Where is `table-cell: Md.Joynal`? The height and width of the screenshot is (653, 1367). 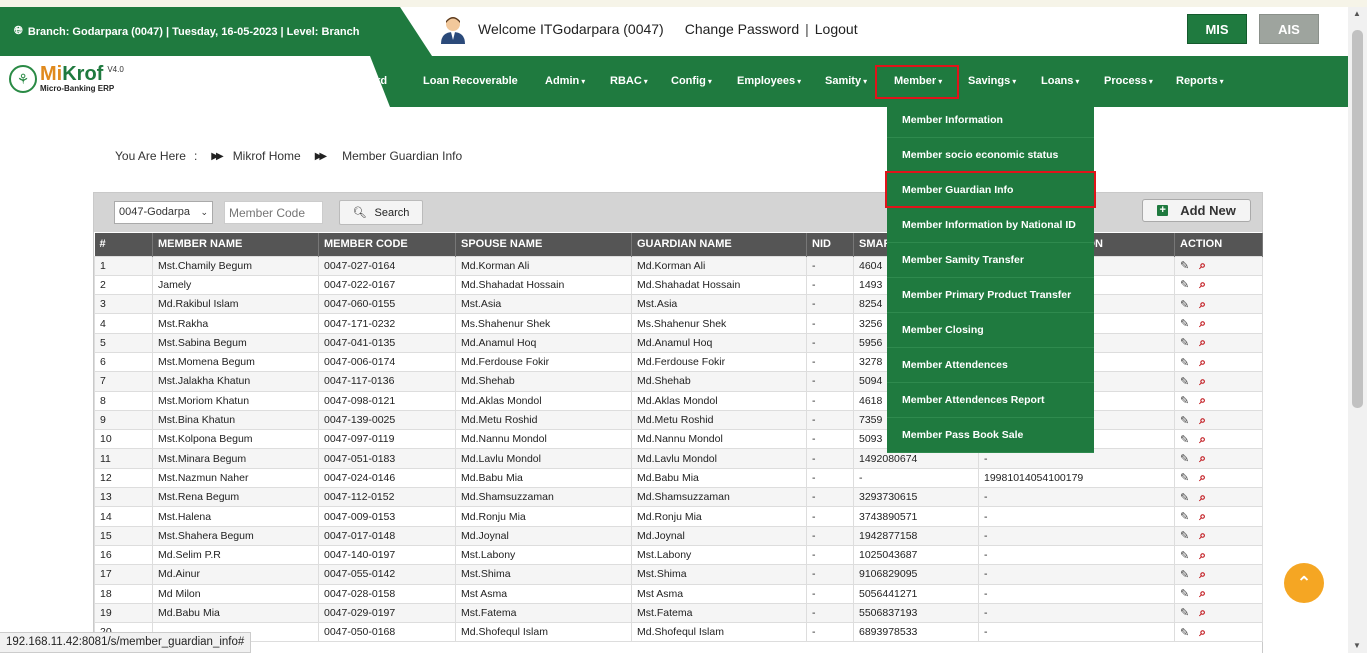 table-cell: Md.Joynal is located at coordinates (543, 535).